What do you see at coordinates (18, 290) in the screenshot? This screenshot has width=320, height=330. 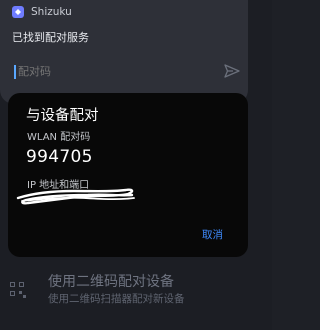 I see `qr-code-icon` at bounding box center [18, 290].